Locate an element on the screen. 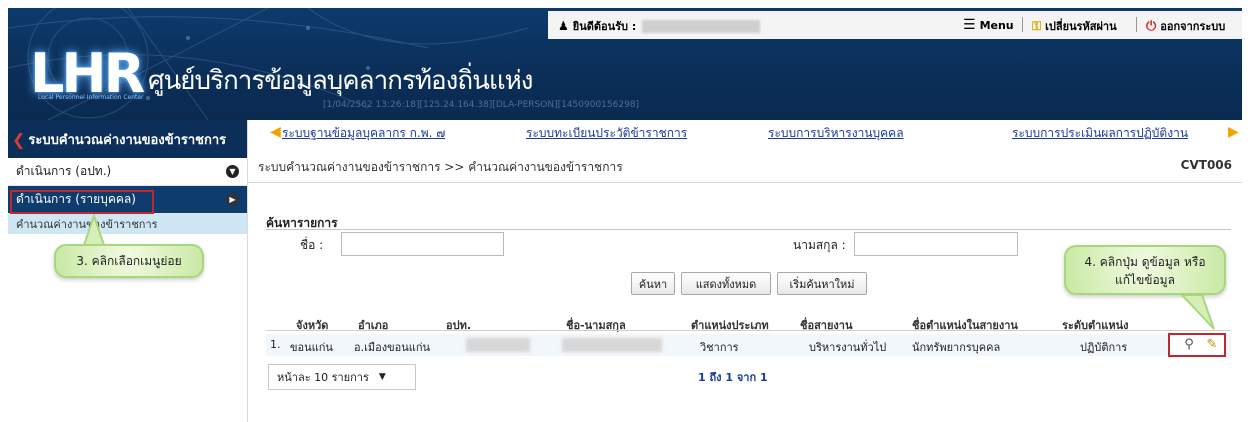 The width and height of the screenshot is (1250, 422). site-title: ศูนย์บริการข้อมูลบุคลากรท้องถิ่นแห่ง is located at coordinates (340, 81).